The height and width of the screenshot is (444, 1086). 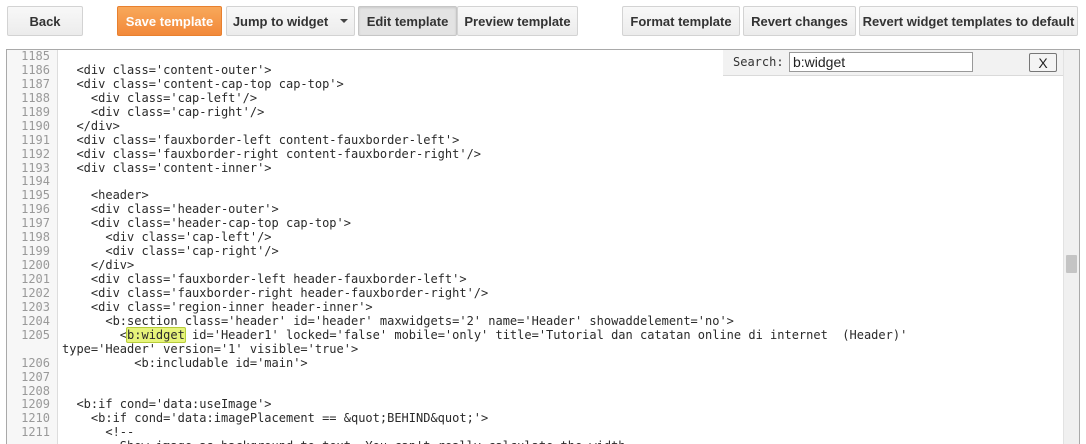 I want to click on line-number: 1191, so click(x=35, y=139).